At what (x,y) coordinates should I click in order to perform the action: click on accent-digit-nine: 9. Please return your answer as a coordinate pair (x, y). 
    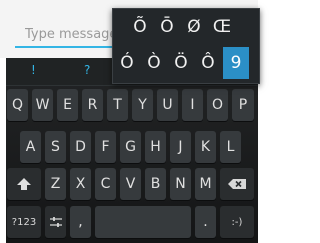
    Looking at the image, I should click on (236, 63).